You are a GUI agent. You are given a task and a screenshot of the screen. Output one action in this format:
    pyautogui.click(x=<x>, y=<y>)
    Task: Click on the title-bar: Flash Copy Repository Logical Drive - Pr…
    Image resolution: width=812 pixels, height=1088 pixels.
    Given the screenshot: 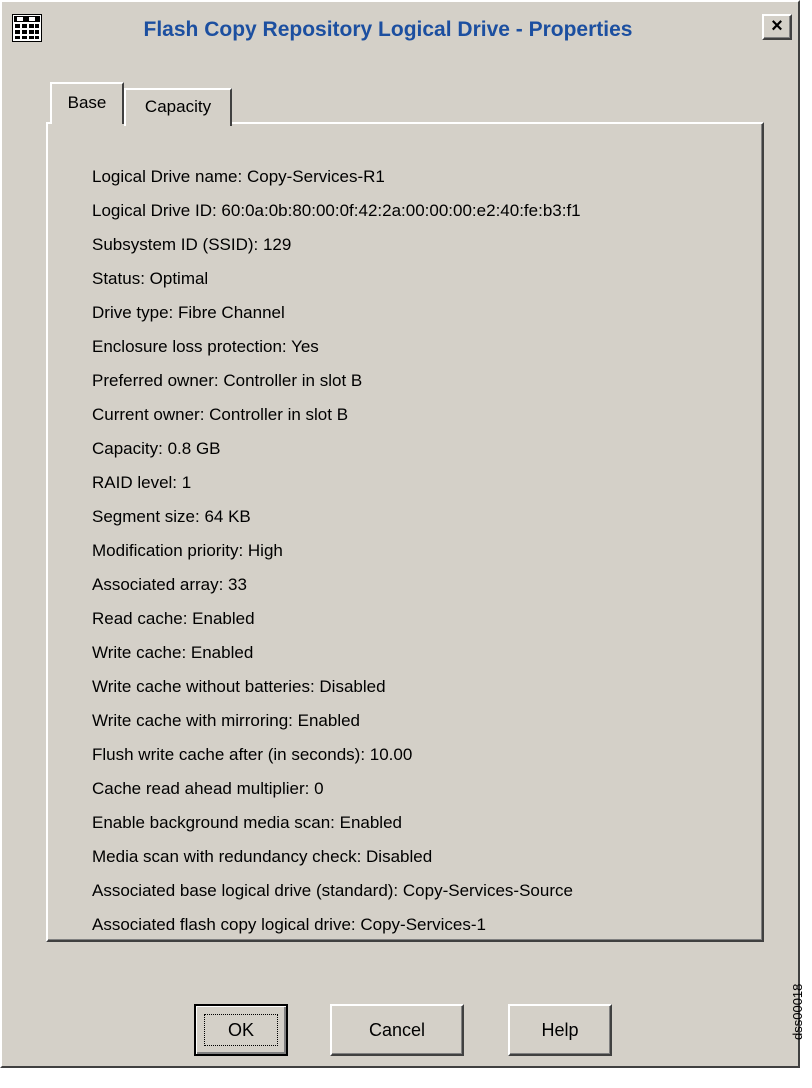 What is the action you would take?
    pyautogui.click(x=400, y=30)
    